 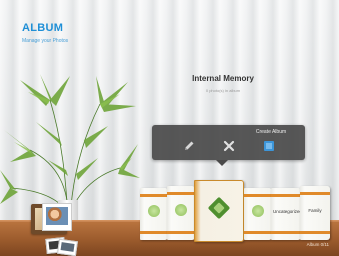 I want to click on framed-photo, so click(x=57, y=217).